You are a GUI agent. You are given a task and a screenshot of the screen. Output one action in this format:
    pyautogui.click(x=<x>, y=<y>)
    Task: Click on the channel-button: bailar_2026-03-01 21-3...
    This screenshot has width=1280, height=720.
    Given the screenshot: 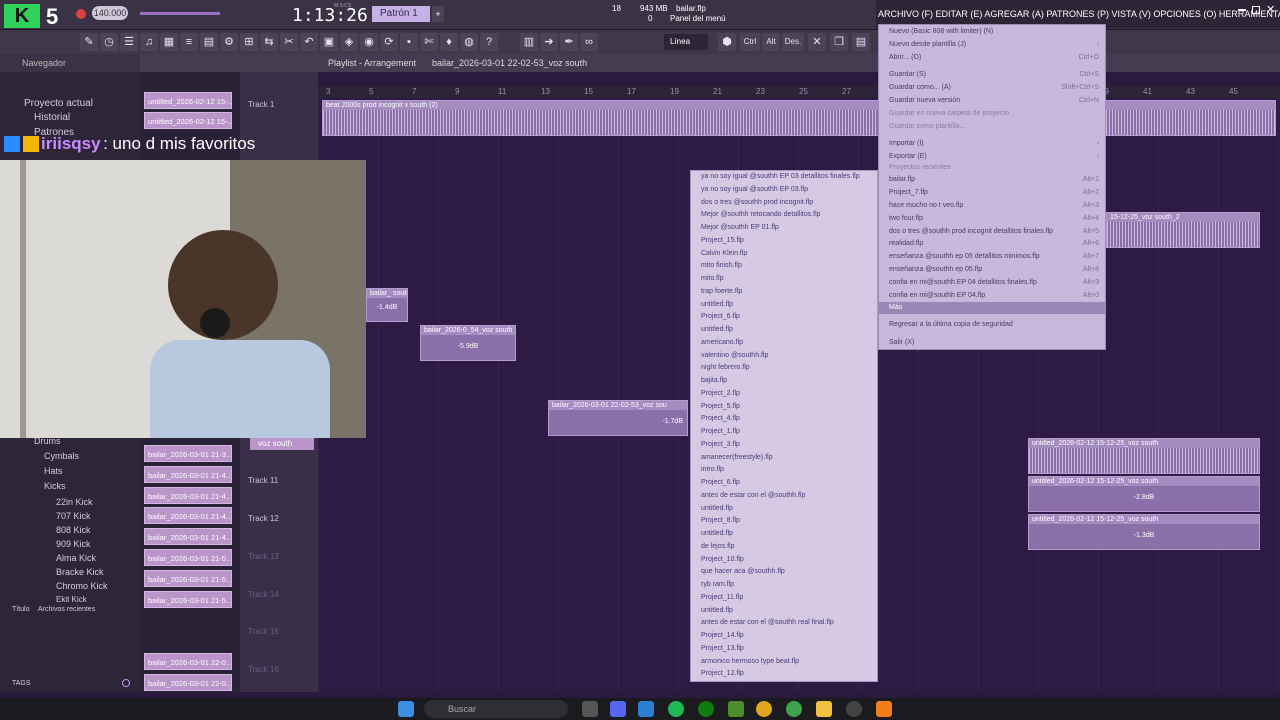 What is the action you would take?
    pyautogui.click(x=188, y=453)
    